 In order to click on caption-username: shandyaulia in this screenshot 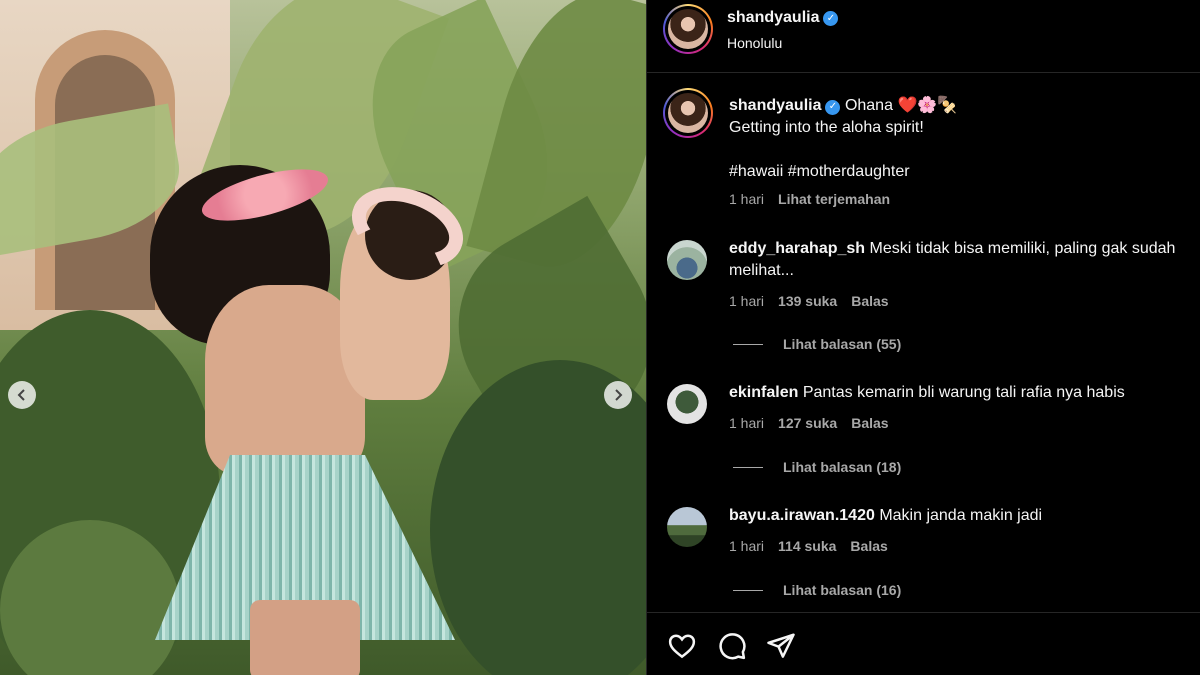, I will do `click(775, 105)`.